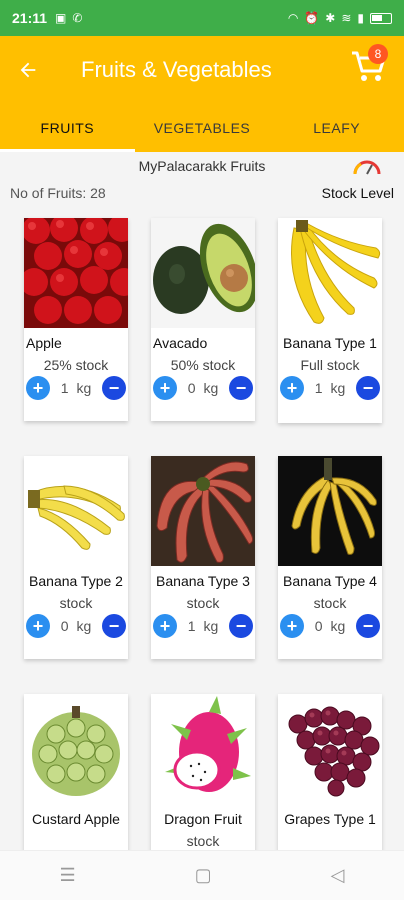  What do you see at coordinates (381, 18) in the screenshot?
I see `battery-icon` at bounding box center [381, 18].